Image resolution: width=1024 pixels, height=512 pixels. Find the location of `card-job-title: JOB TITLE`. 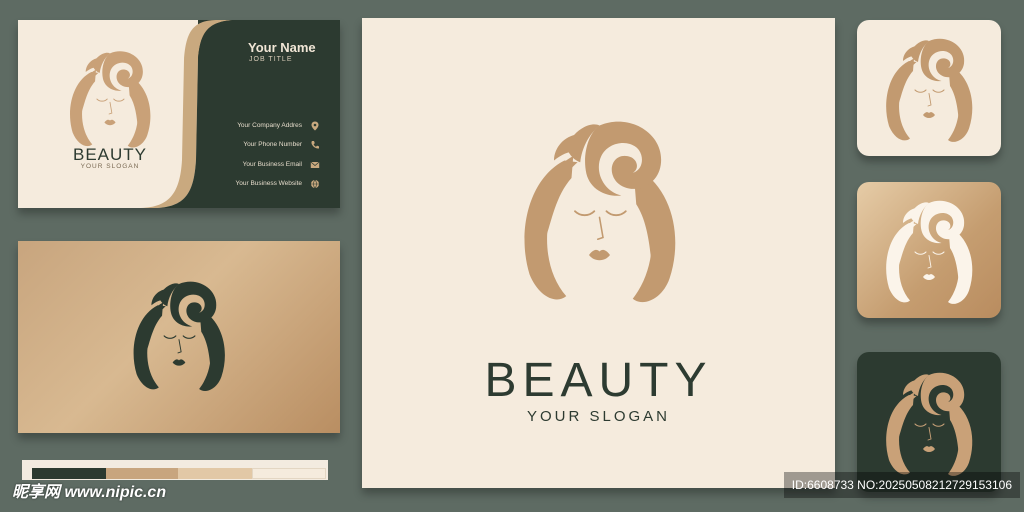

card-job-title: JOB TITLE is located at coordinates (271, 59).